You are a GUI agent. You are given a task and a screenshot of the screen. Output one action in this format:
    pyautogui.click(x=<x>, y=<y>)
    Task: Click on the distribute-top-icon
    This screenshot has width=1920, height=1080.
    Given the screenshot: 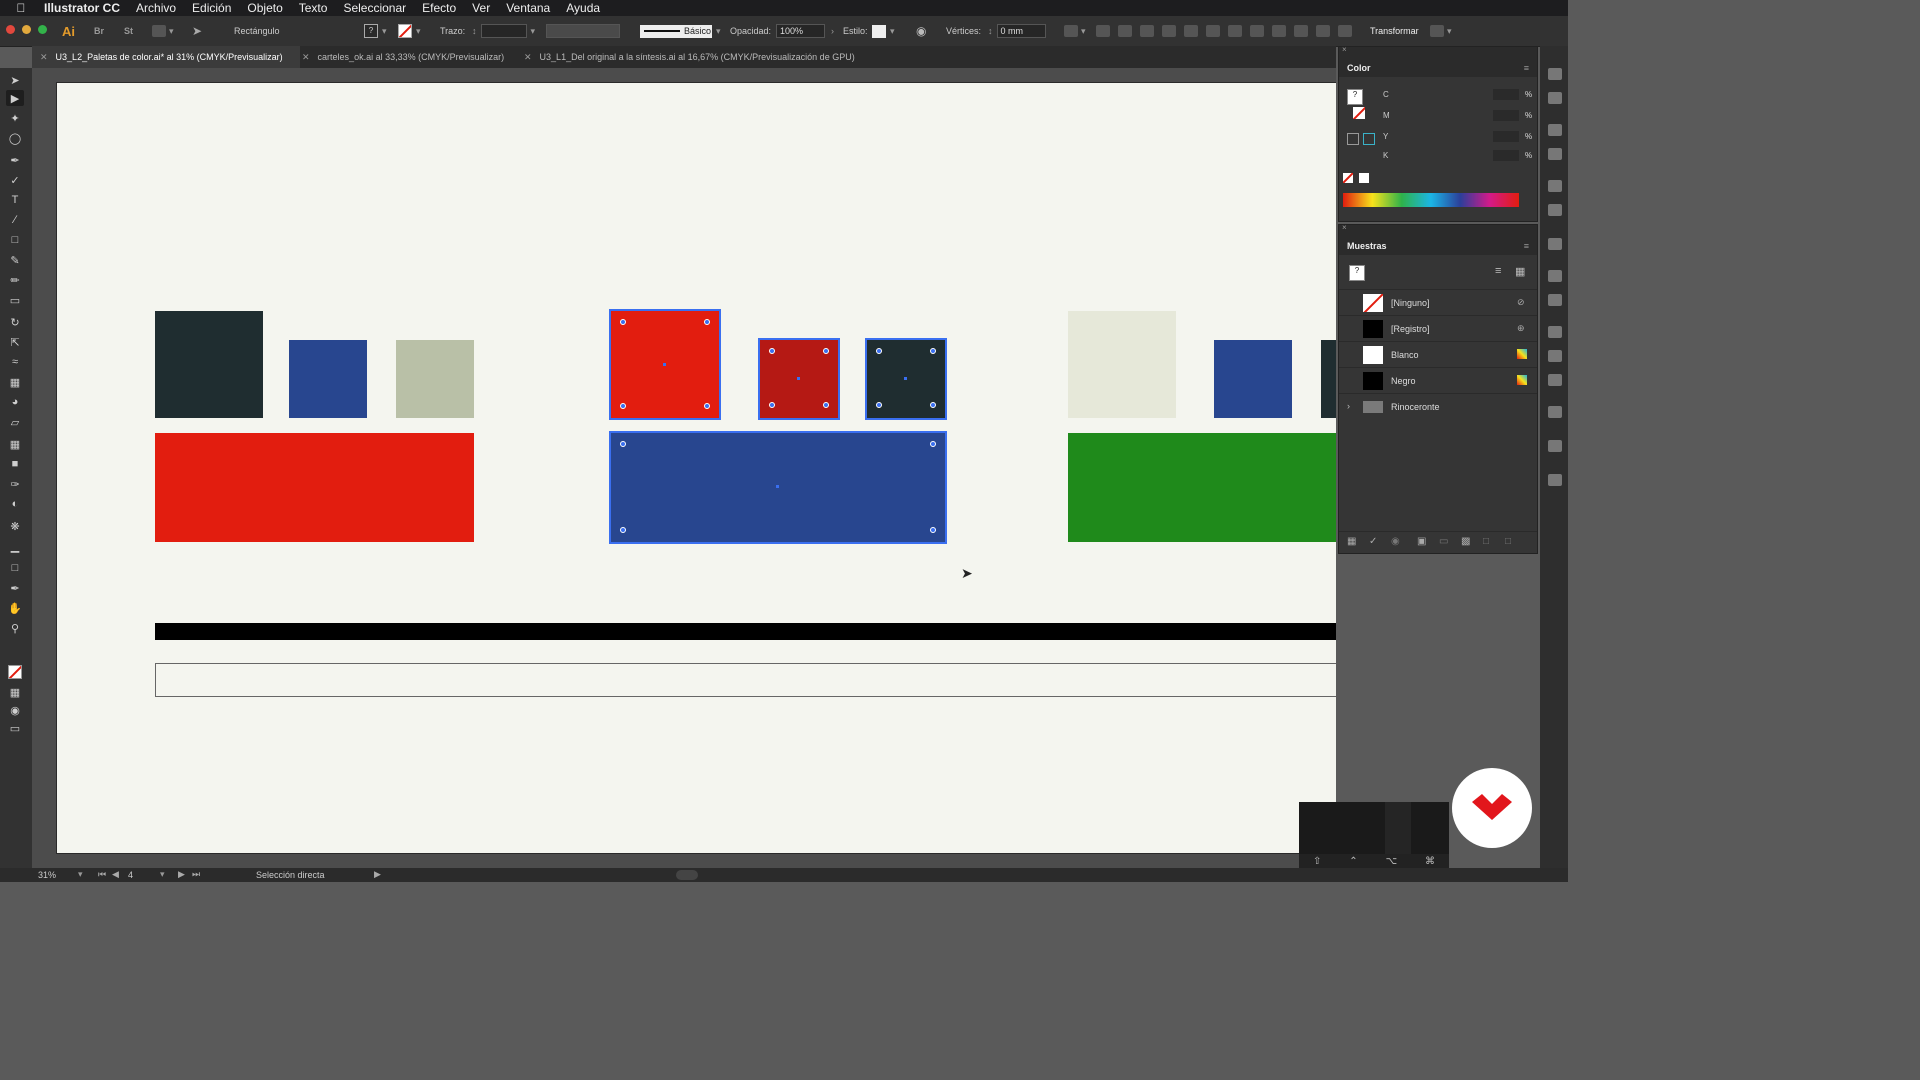 What is the action you would take?
    pyautogui.click(x=1235, y=31)
    